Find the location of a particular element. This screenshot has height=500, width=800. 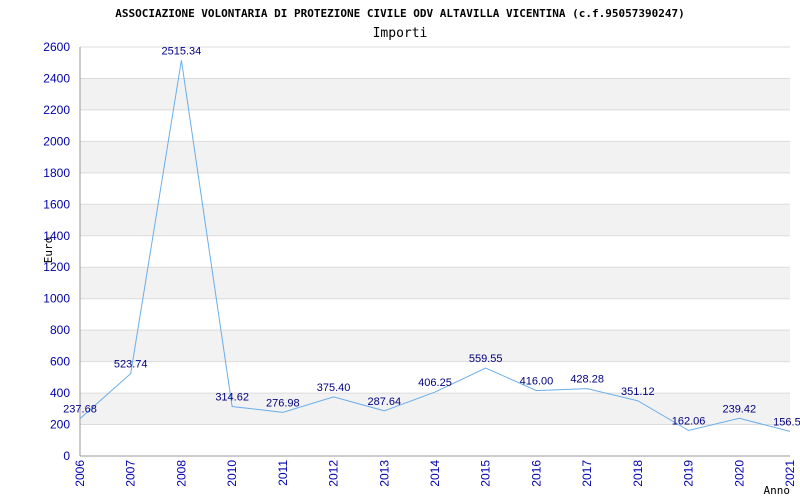

data-label: 2515.34 is located at coordinates (182, 51).